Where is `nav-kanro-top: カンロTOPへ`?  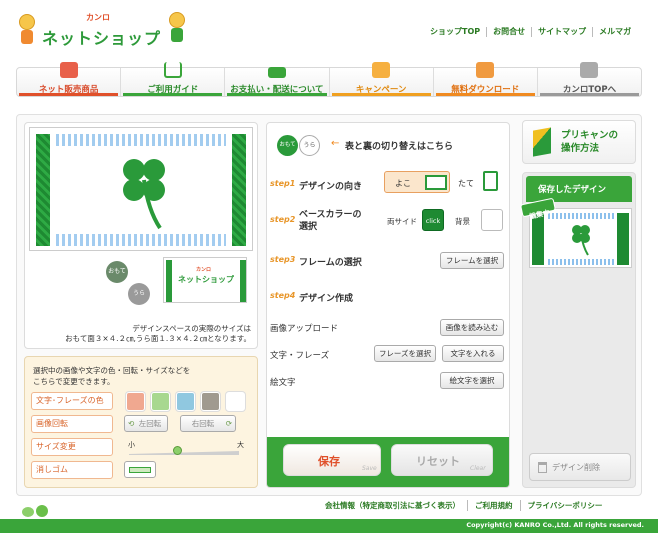
nav-kanro-top: カンロTOPへ is located at coordinates (589, 79).